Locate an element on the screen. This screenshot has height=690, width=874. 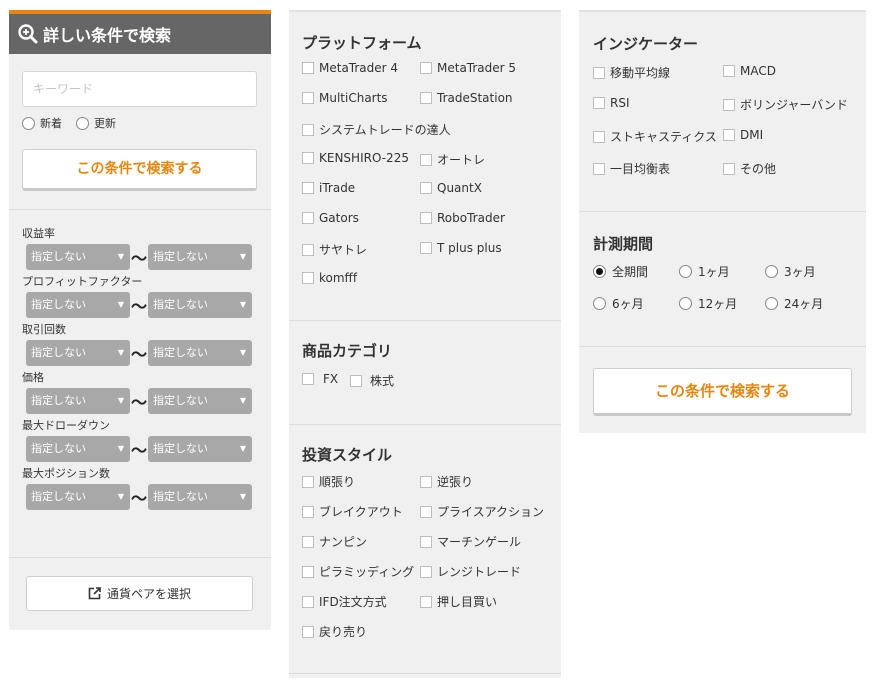
platform-option: MultiCharts is located at coordinates (345, 98).